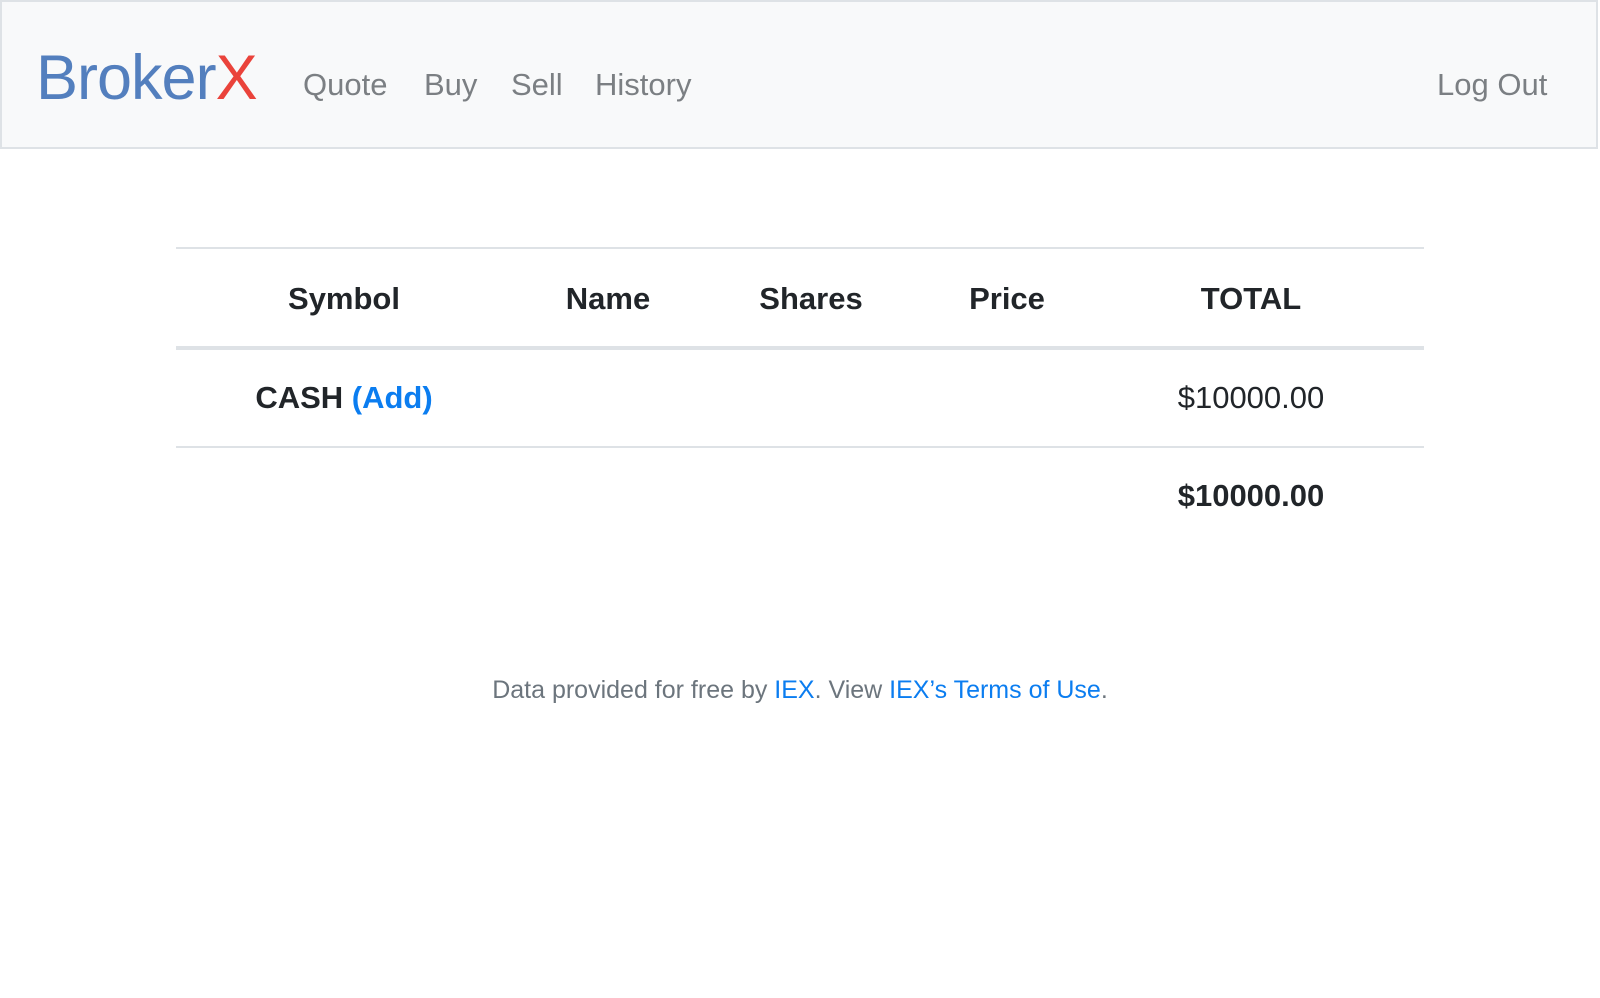 Image resolution: width=1600 pixels, height=998 pixels. Describe the element at coordinates (608, 298) in the screenshot. I see `column-header-name: Name` at that location.